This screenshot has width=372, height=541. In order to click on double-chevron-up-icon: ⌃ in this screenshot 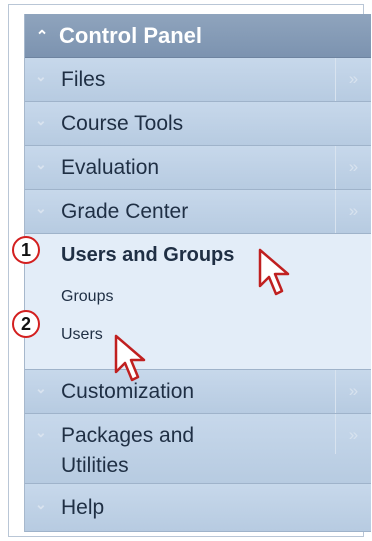, I will do `click(42, 36)`.